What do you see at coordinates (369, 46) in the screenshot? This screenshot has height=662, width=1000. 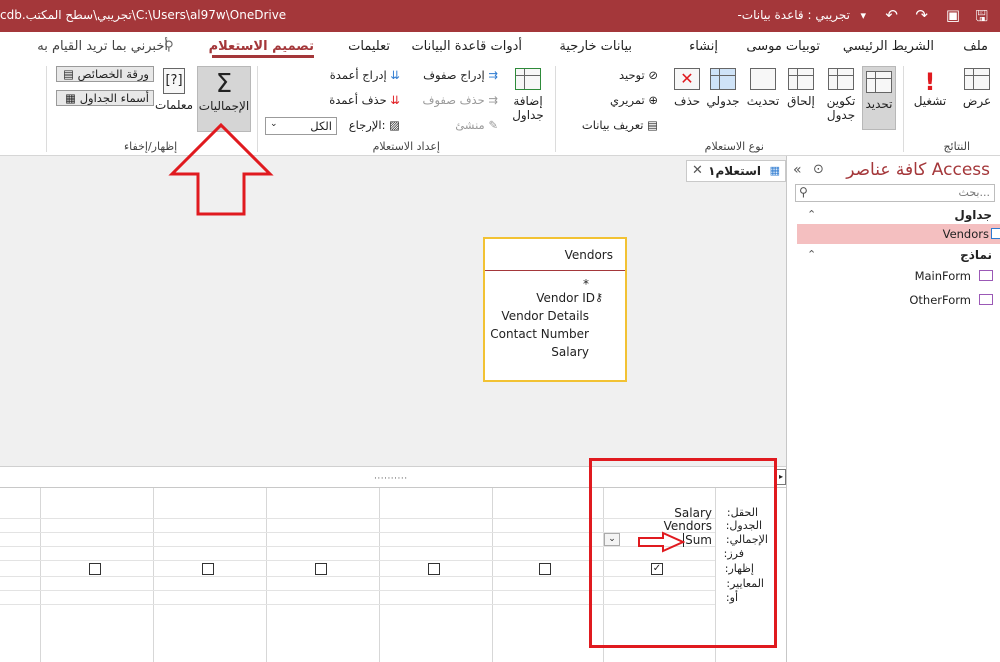 I see `tab-help: تعليمات` at bounding box center [369, 46].